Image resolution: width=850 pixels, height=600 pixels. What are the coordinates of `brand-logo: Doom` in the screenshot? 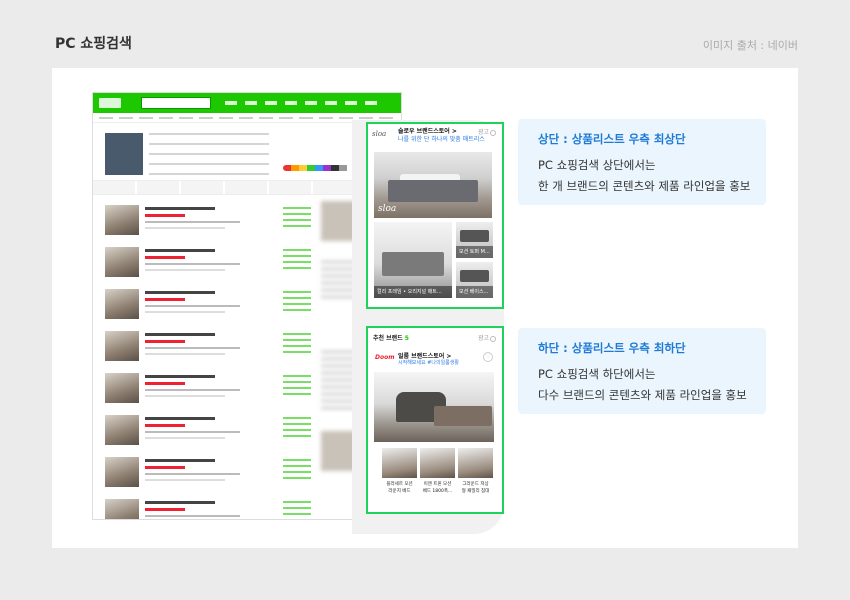 It's located at (385, 357).